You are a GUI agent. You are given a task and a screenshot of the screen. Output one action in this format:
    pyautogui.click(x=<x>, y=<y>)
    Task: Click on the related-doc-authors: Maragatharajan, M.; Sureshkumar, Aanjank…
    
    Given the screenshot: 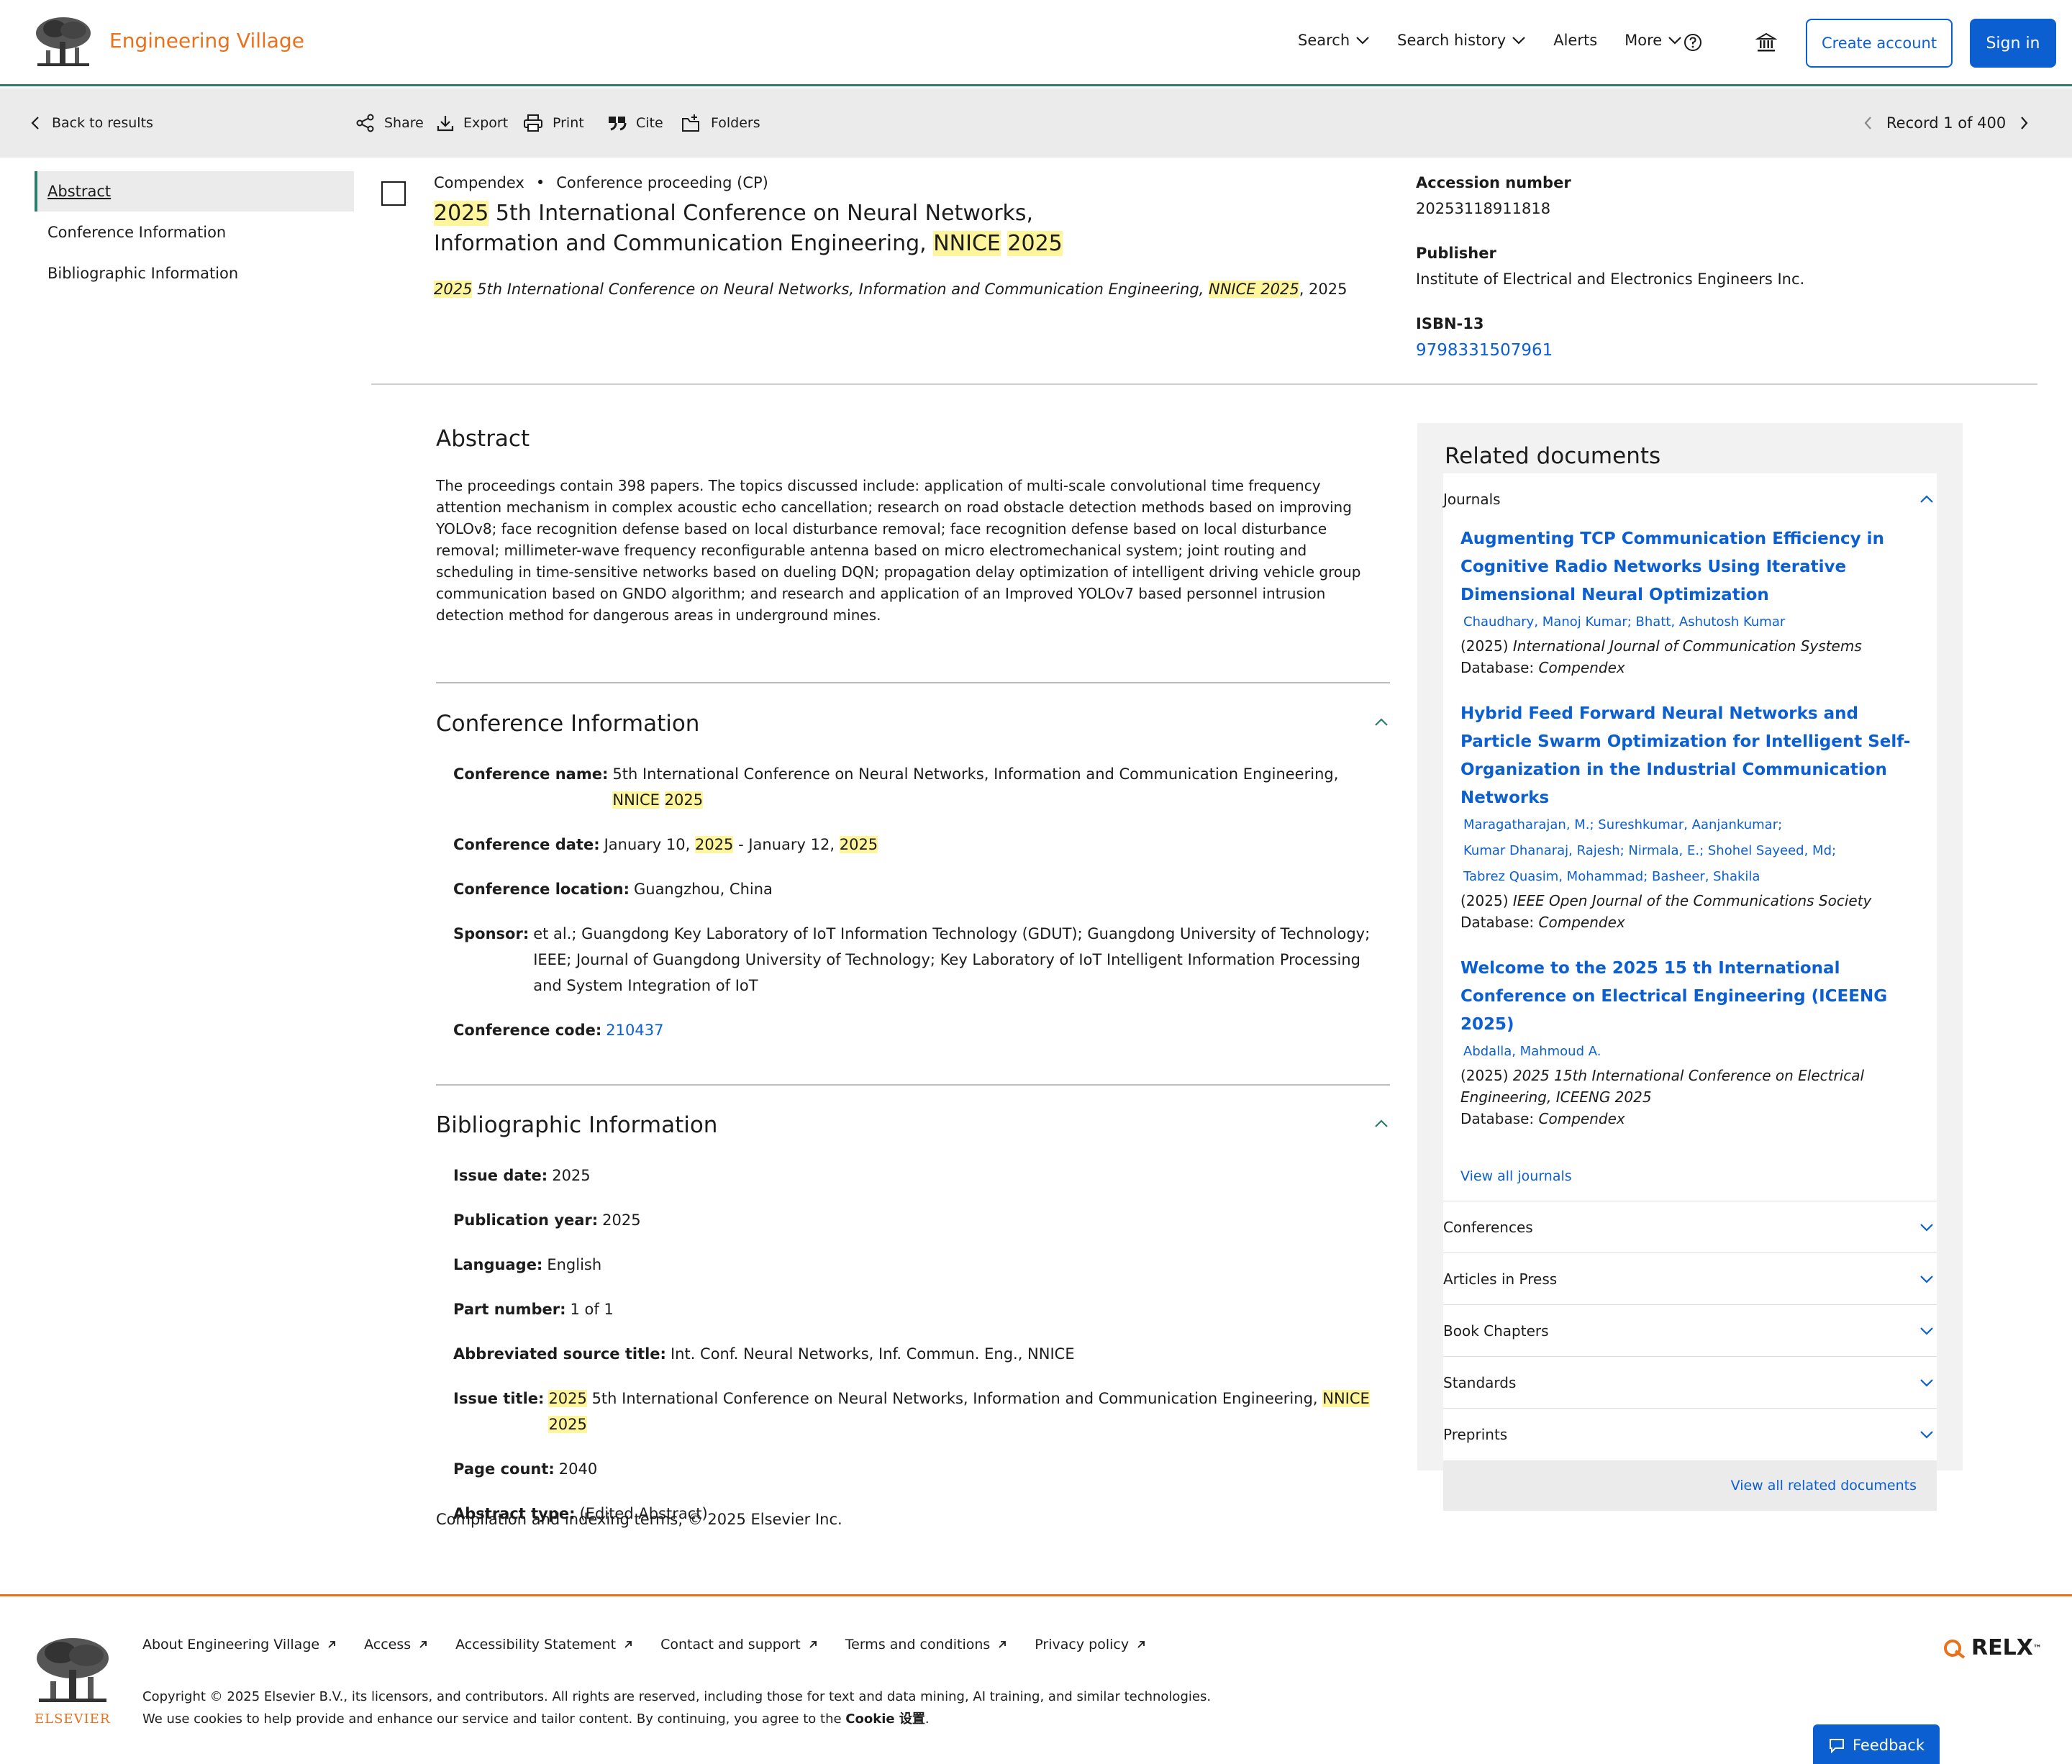 What is the action you would take?
    pyautogui.click(x=1689, y=825)
    